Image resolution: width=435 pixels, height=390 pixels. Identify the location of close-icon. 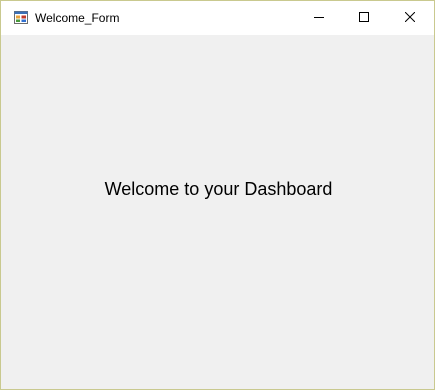
(409, 18).